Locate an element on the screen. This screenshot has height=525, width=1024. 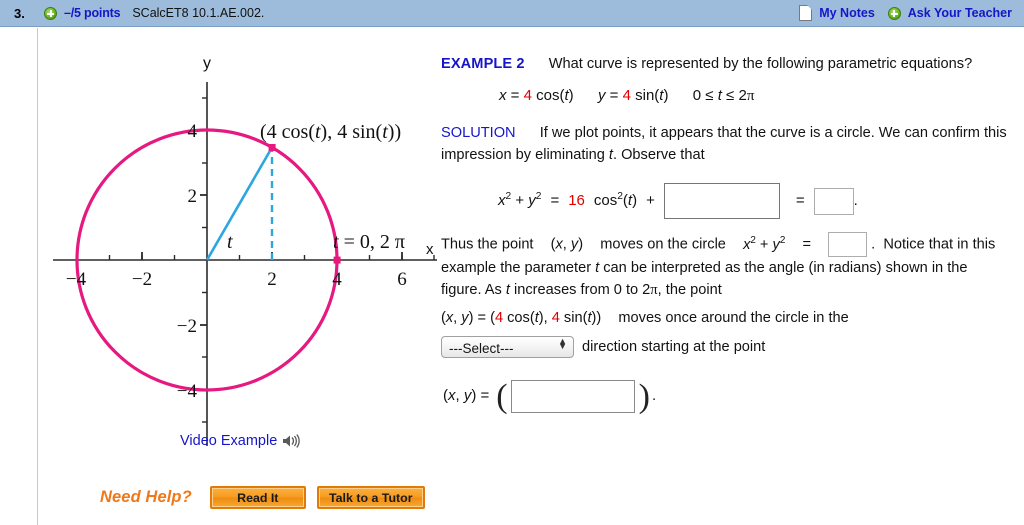
chevron-updown-icon: ▲ ▼ is located at coordinates (562, 343).